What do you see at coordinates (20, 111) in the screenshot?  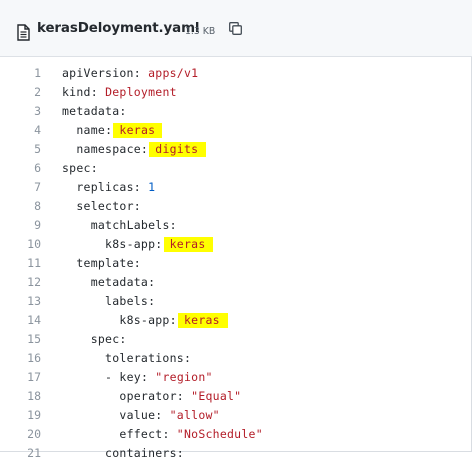 I see `line-number: 3` at bounding box center [20, 111].